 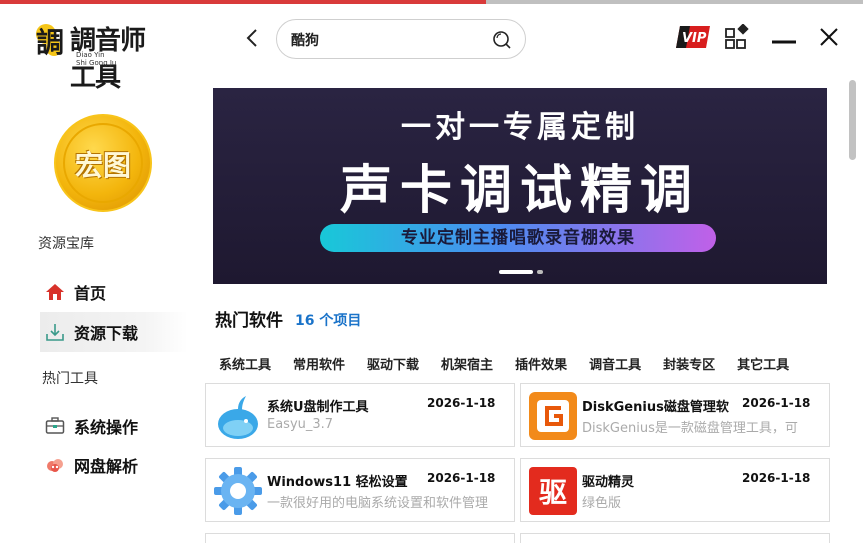 I want to click on sidebar-item-label: 首页, so click(x=90, y=293).